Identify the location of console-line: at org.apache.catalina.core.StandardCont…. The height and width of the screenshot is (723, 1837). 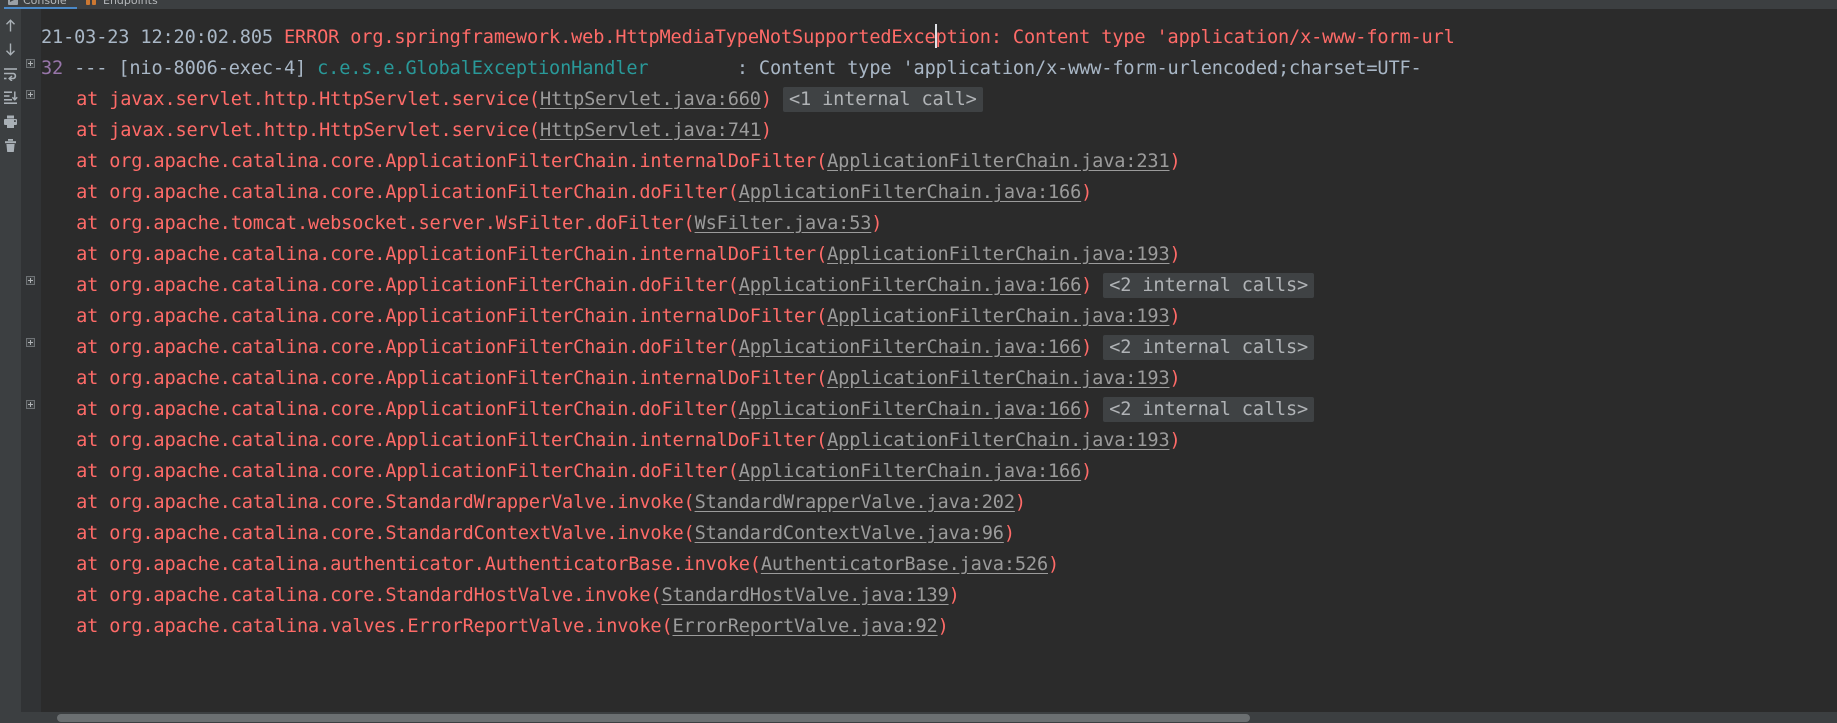
(528, 534).